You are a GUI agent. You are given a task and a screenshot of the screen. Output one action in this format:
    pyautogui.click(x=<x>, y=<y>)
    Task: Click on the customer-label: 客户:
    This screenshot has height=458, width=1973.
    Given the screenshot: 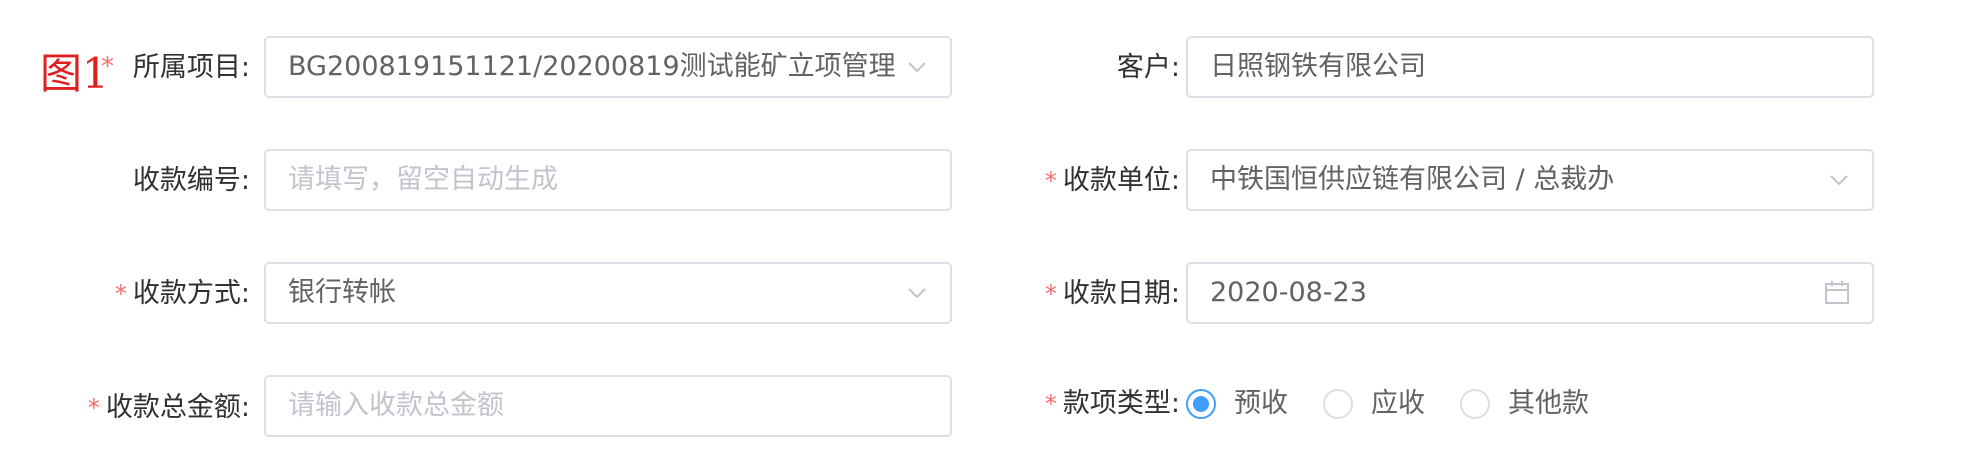 What is the action you would take?
    pyautogui.click(x=1148, y=67)
    